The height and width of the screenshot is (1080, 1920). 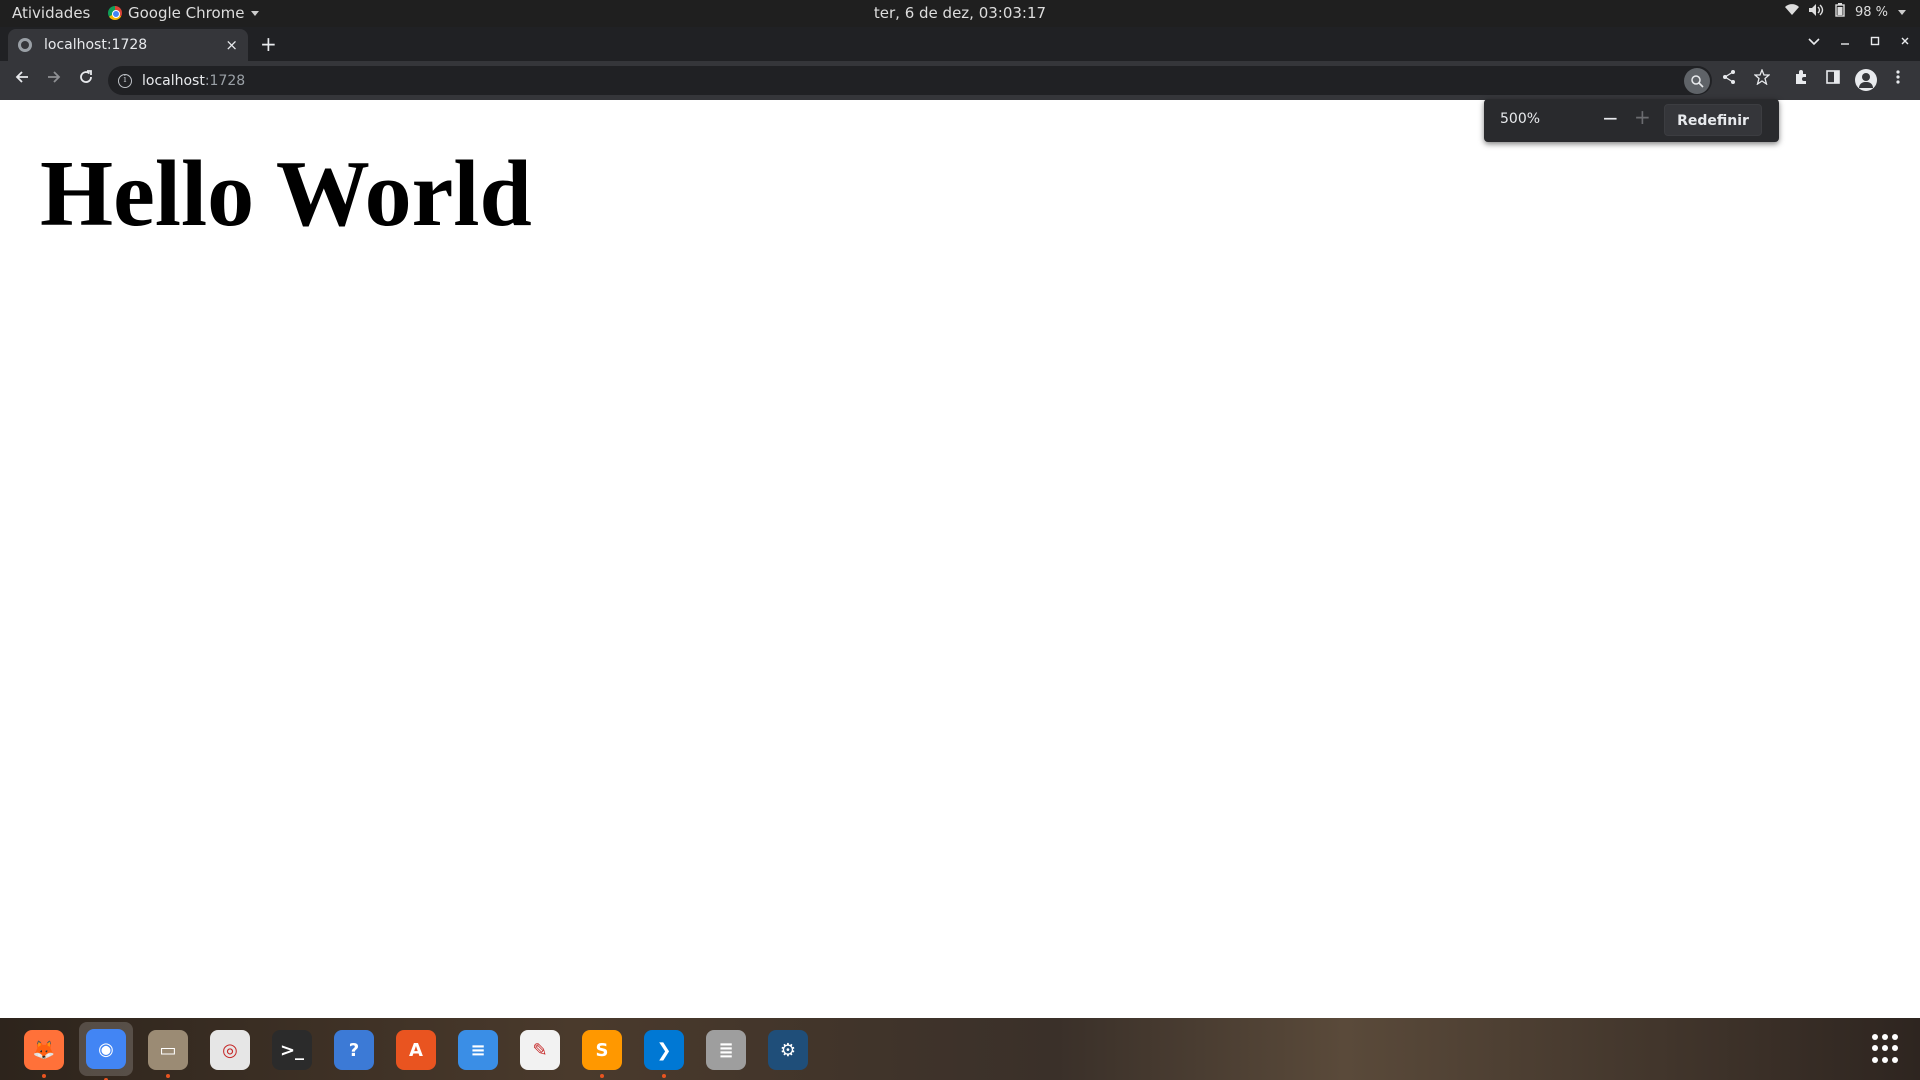 I want to click on dock-app-sublime-text: S, so click(x=602, y=1053).